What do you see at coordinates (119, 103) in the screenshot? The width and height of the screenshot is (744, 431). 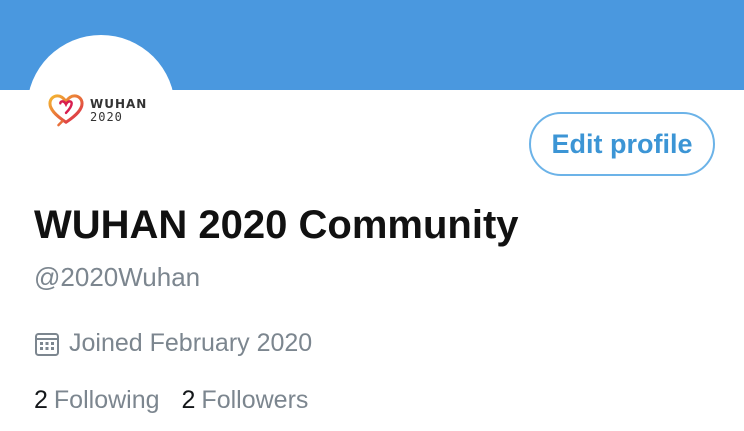 I see `logo-line-1: WUHAN` at bounding box center [119, 103].